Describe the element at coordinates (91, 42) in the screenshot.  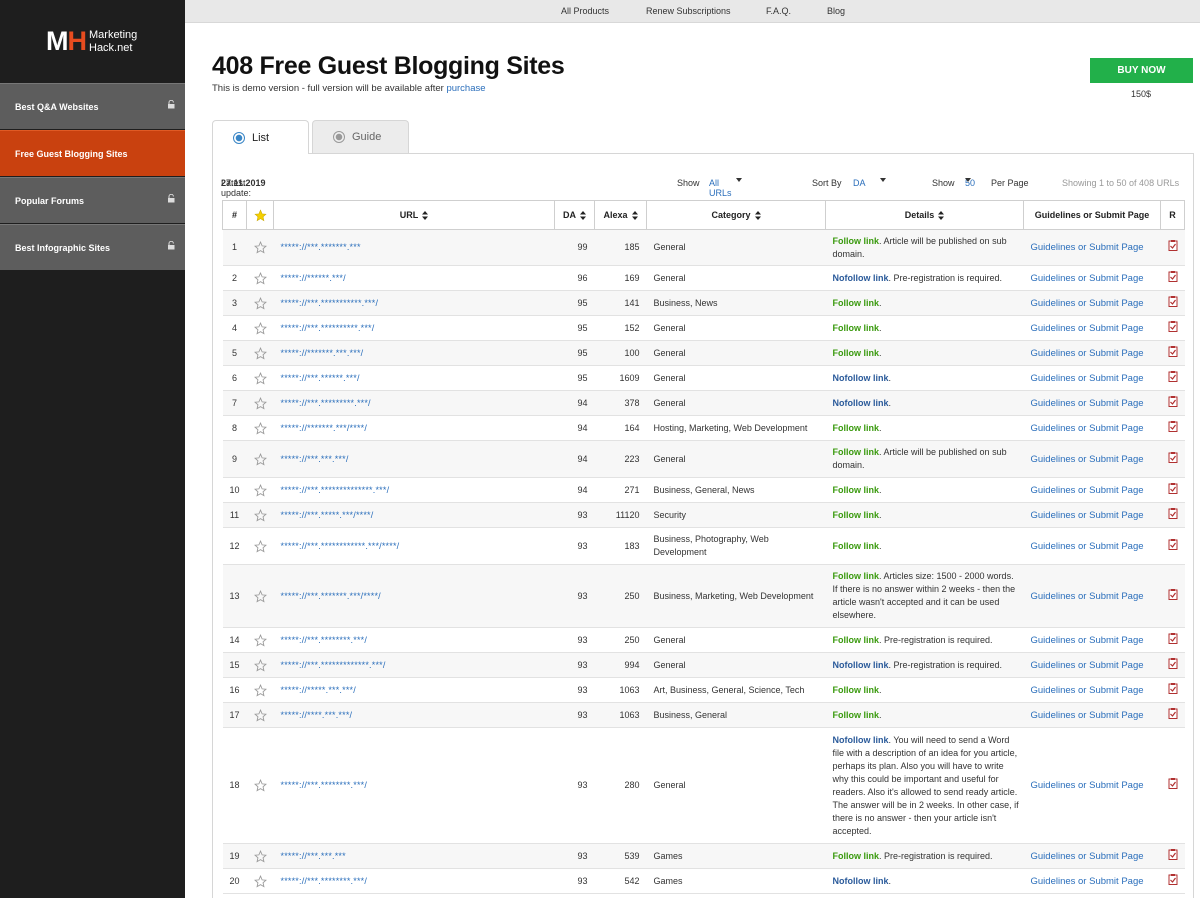
I see `logo: MH Marketing Hack.net` at that location.